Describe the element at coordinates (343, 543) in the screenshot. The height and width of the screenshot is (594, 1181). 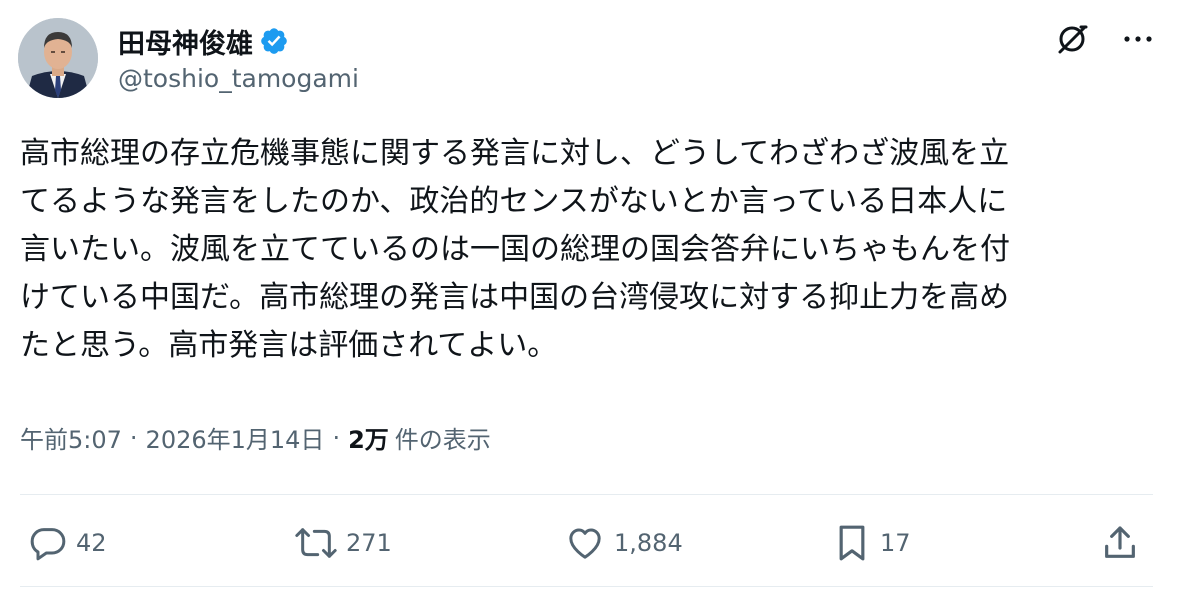
I see `repost-button: 271` at that location.